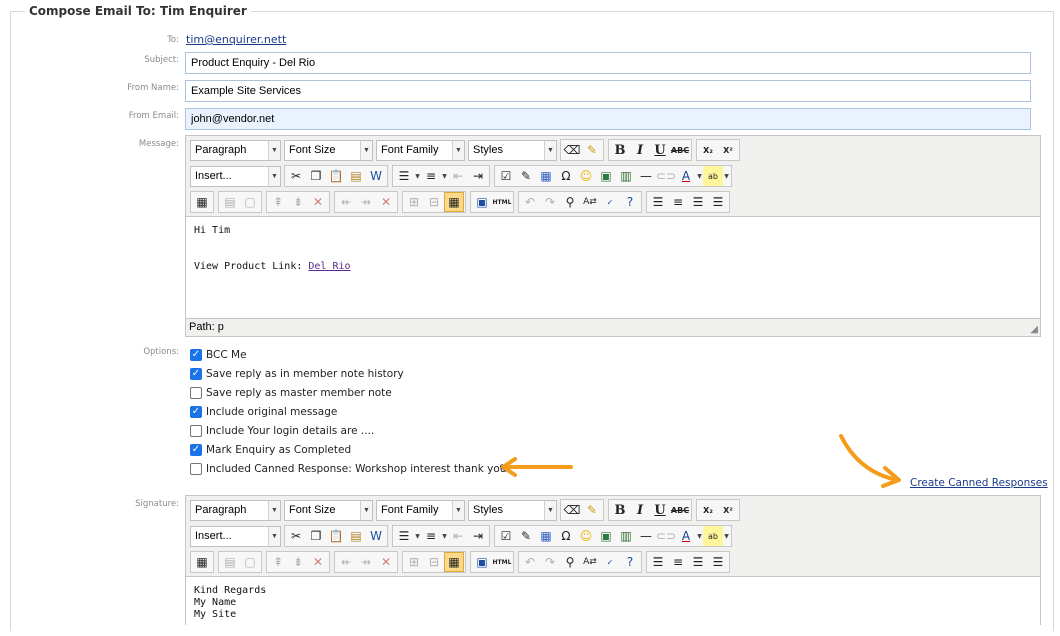 The image size is (1060, 636). What do you see at coordinates (713, 176) in the screenshot?
I see `highlight-icon: ab` at bounding box center [713, 176].